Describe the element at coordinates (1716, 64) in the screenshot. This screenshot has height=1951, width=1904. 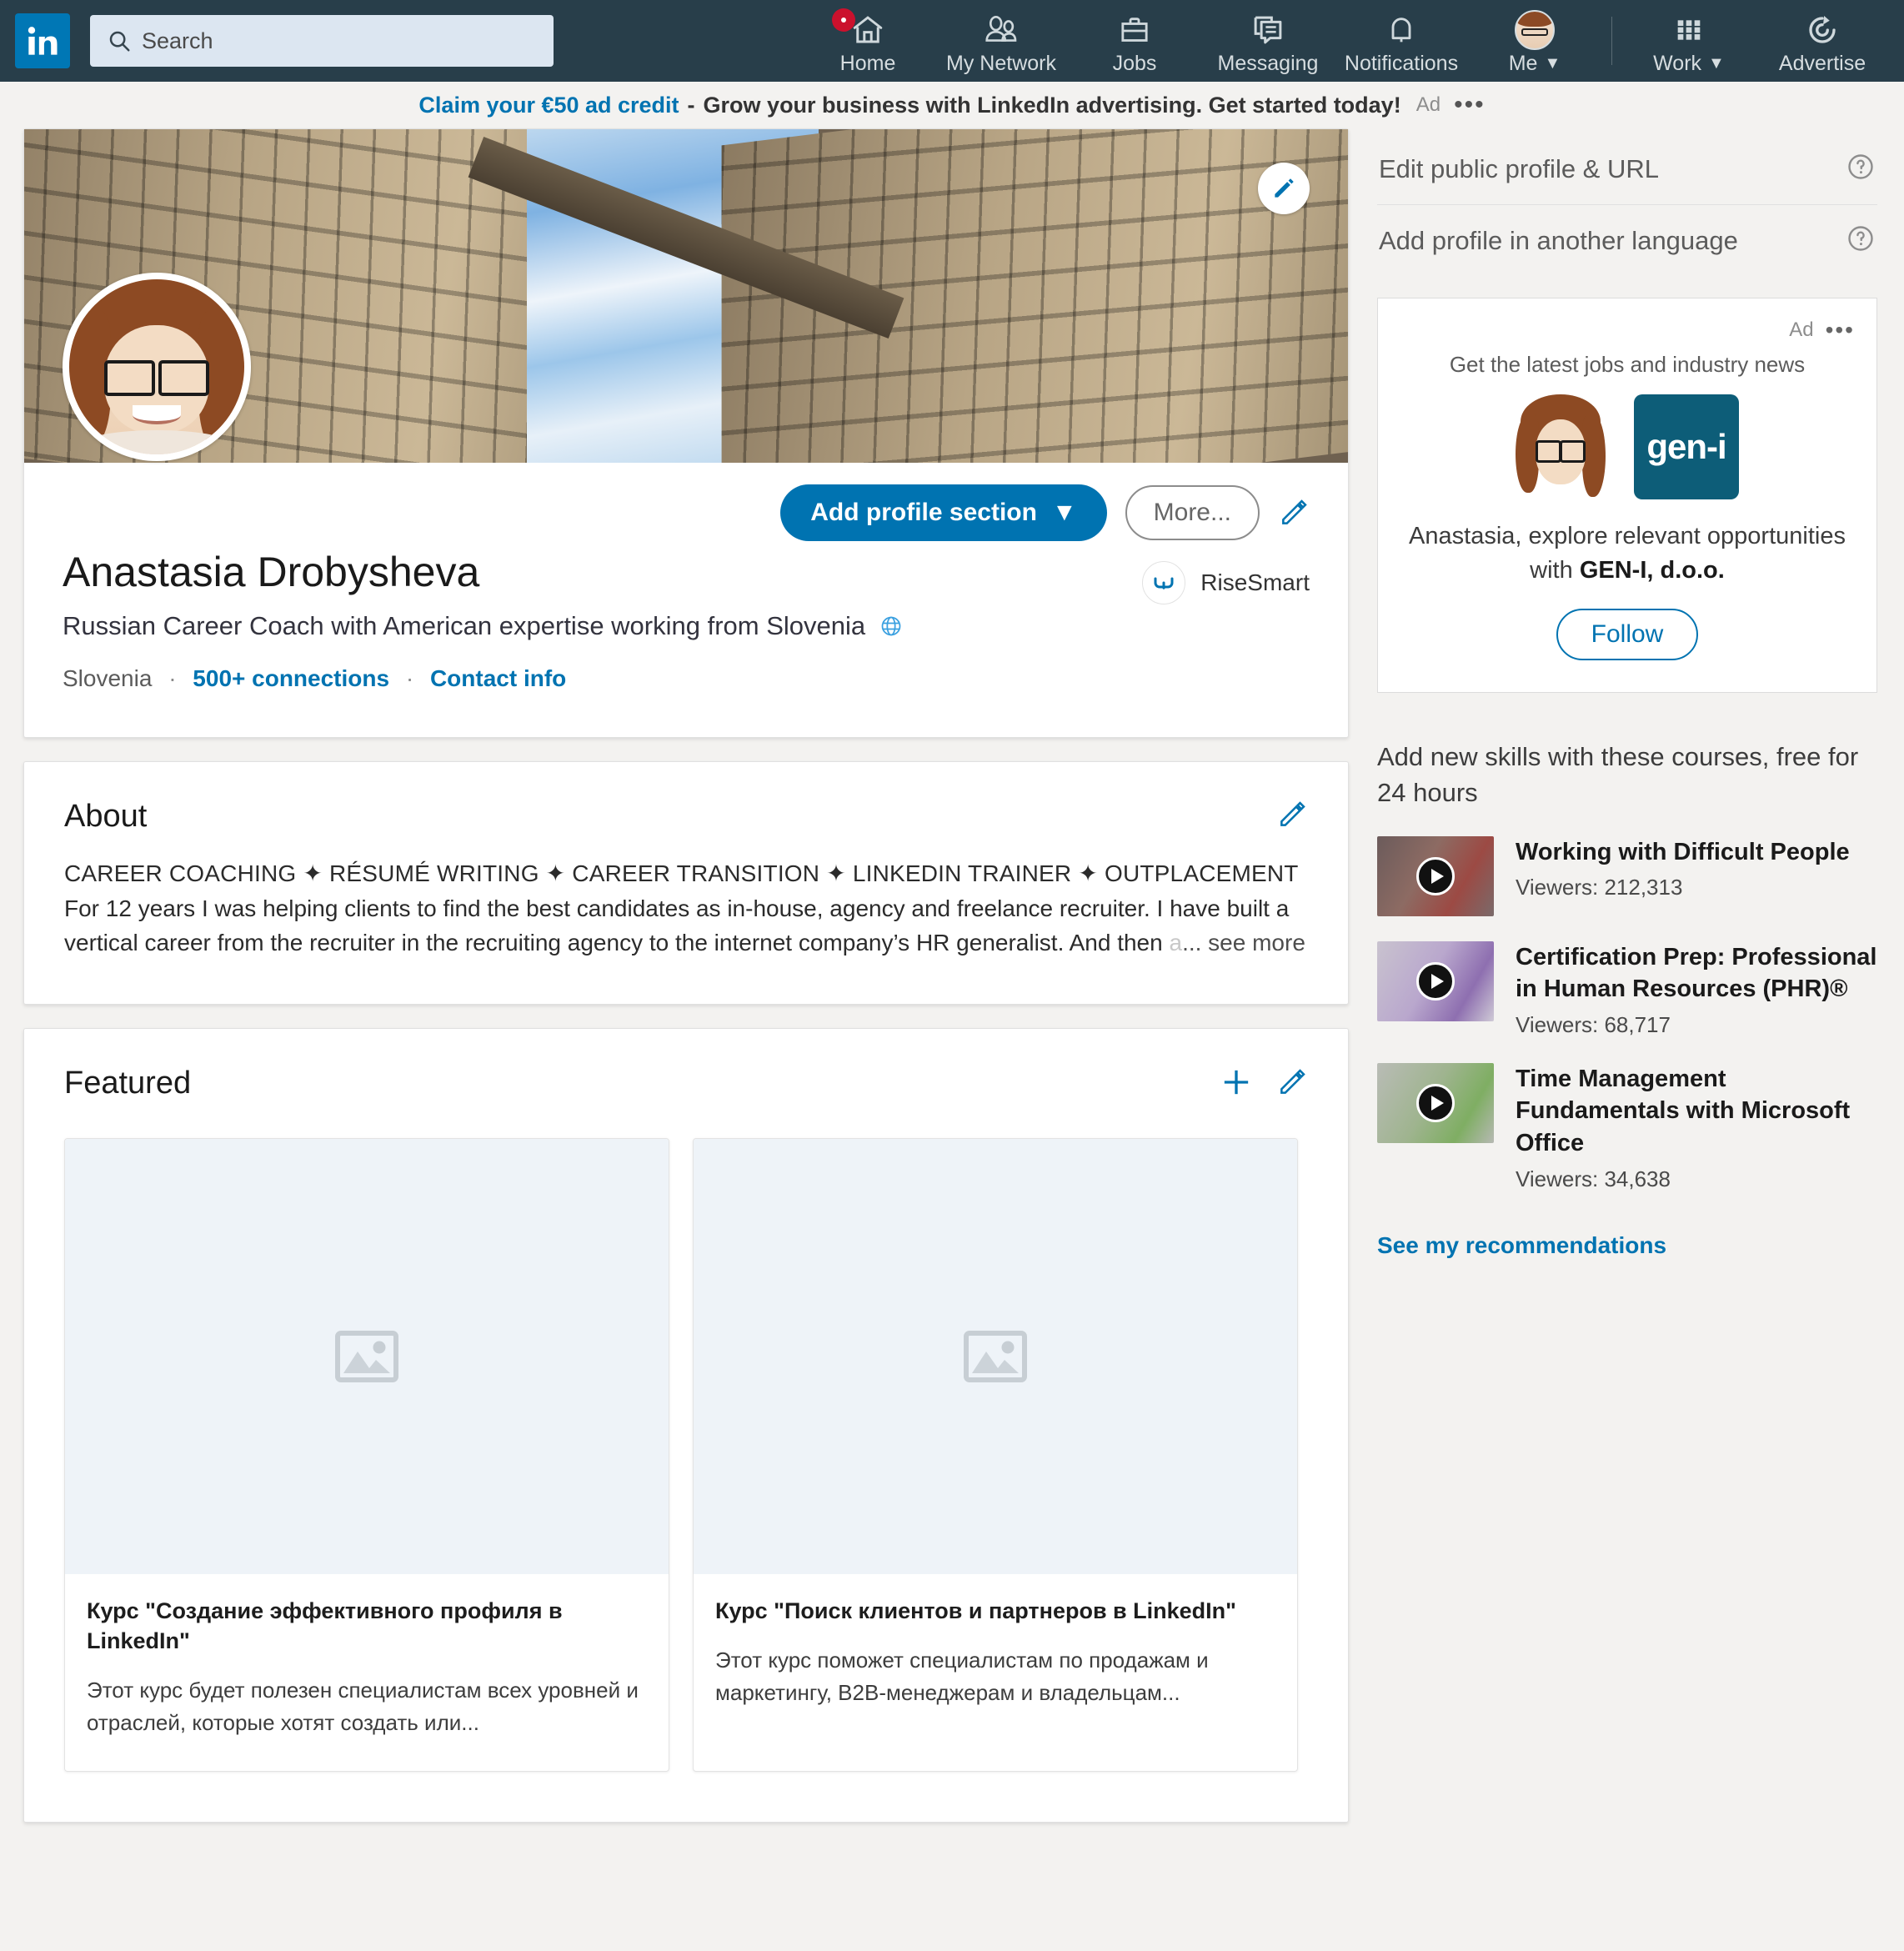
I see `chevron-down-icon: ▼` at that location.